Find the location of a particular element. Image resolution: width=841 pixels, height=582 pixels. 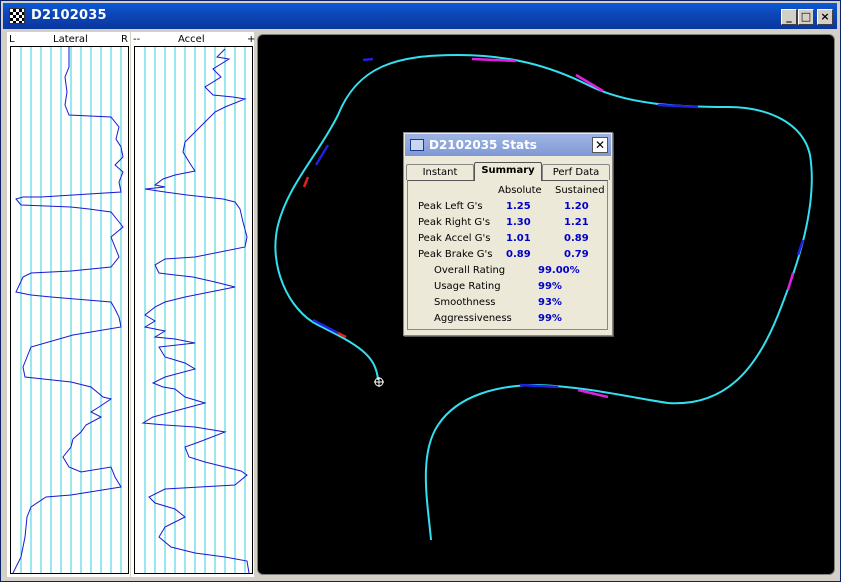

start-marker is located at coordinates (379, 382).